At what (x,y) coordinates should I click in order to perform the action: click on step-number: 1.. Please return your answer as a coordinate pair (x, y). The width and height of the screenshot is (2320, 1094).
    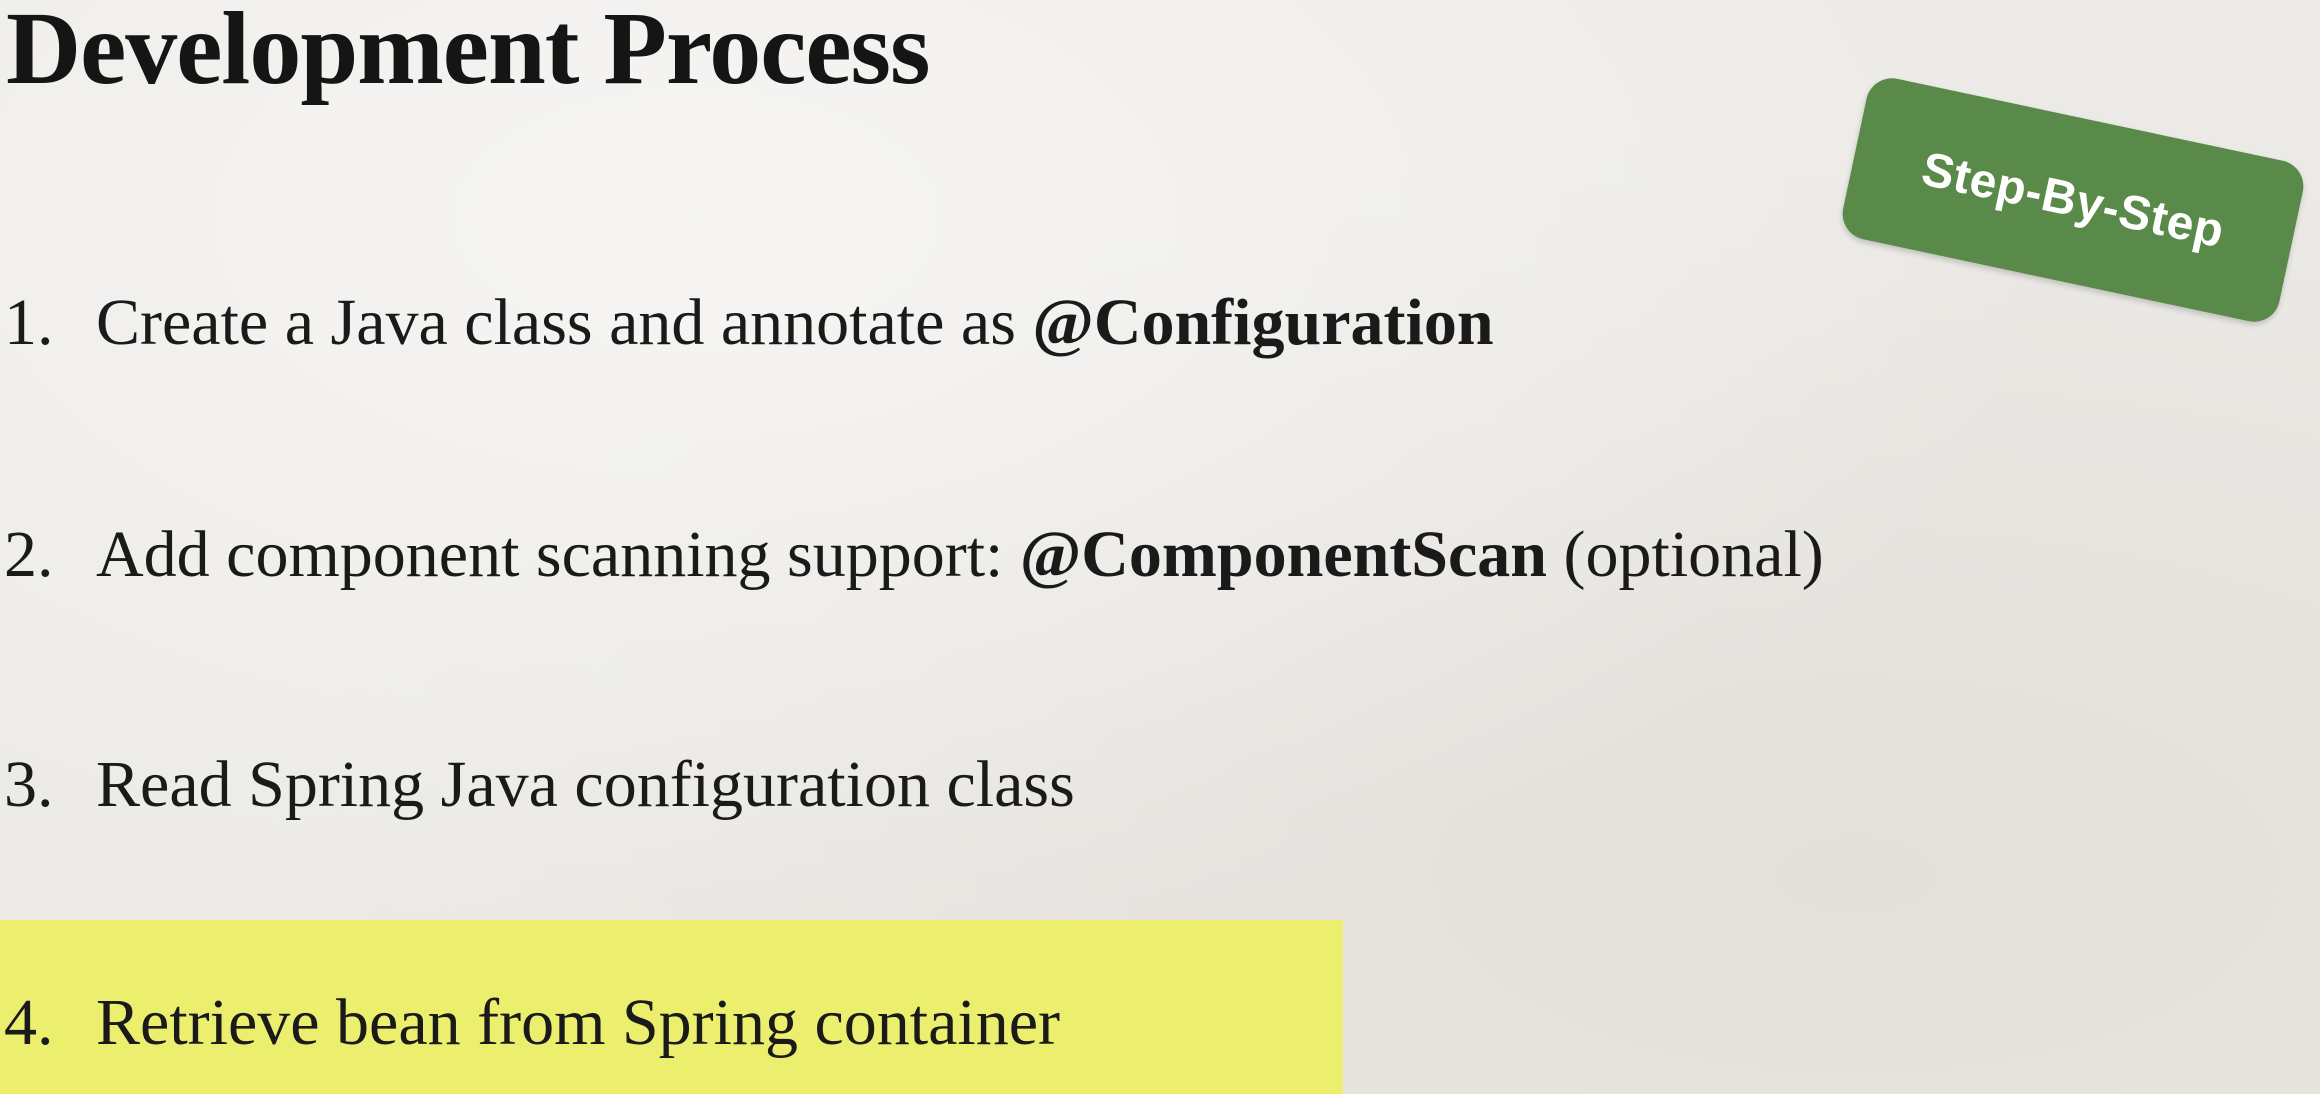
    Looking at the image, I should click on (29, 322).